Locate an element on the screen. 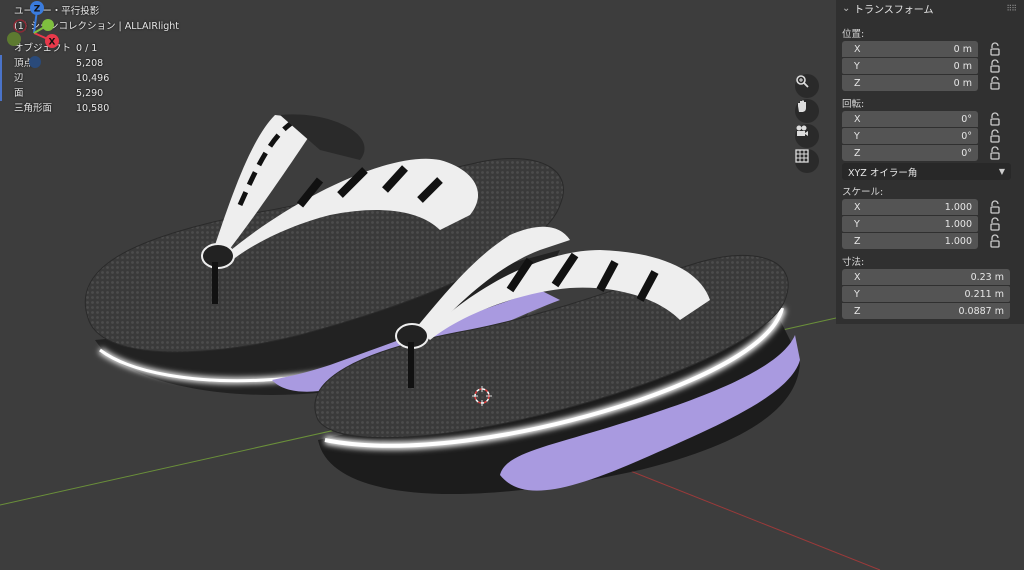  grid-icon is located at coordinates (807, 161).